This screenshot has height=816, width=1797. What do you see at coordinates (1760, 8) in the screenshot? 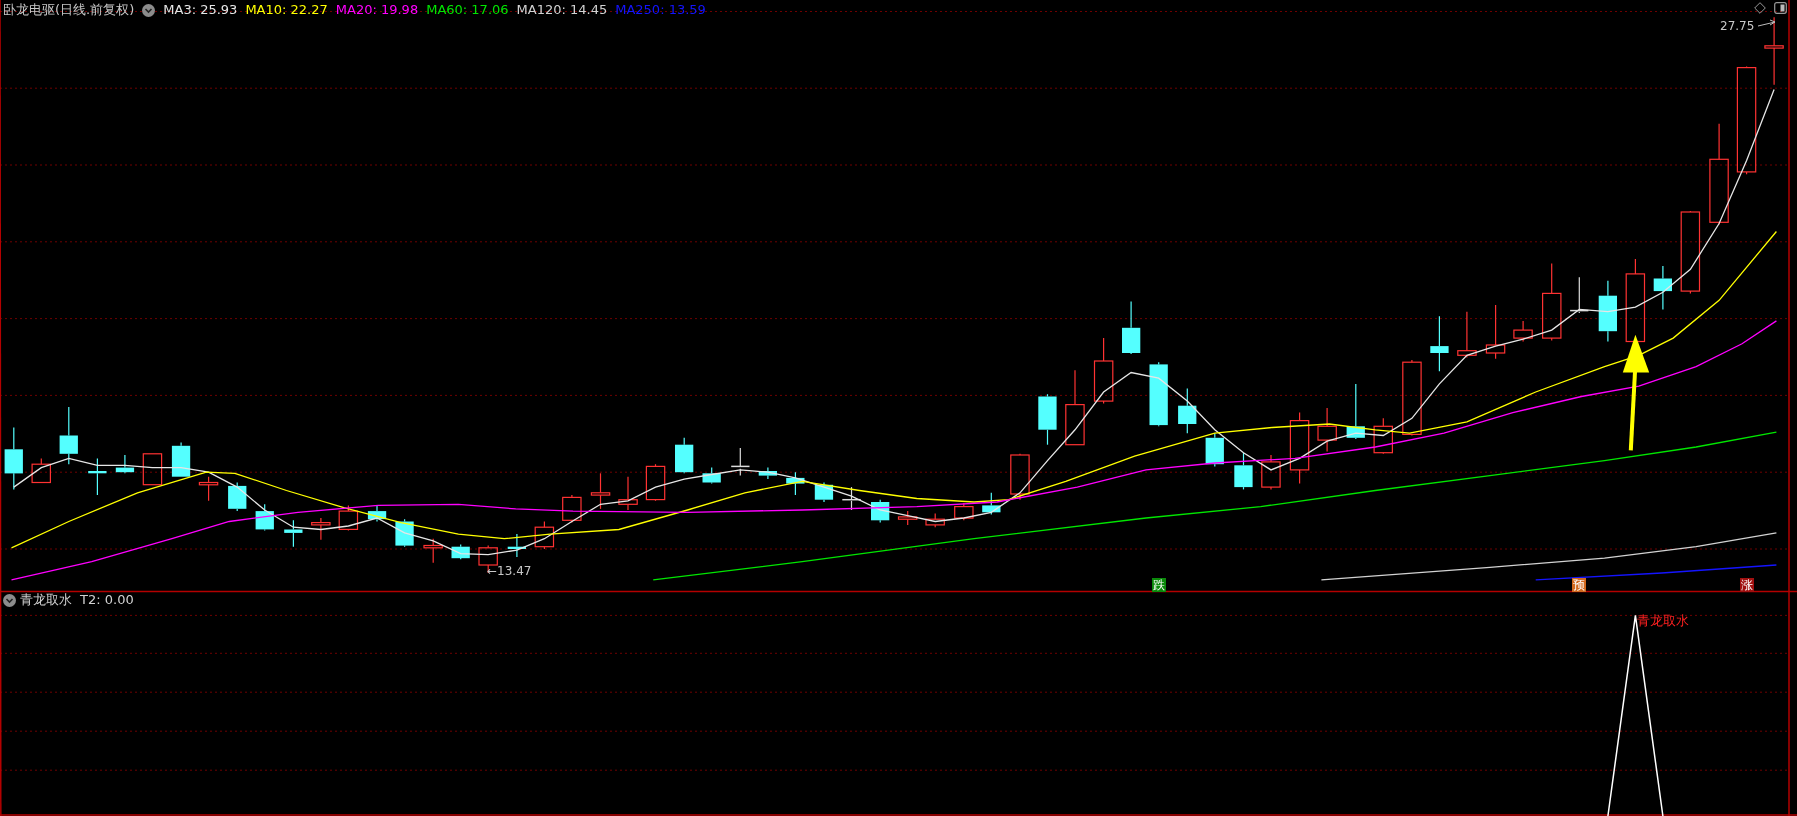
I see `diamond-icon` at bounding box center [1760, 8].